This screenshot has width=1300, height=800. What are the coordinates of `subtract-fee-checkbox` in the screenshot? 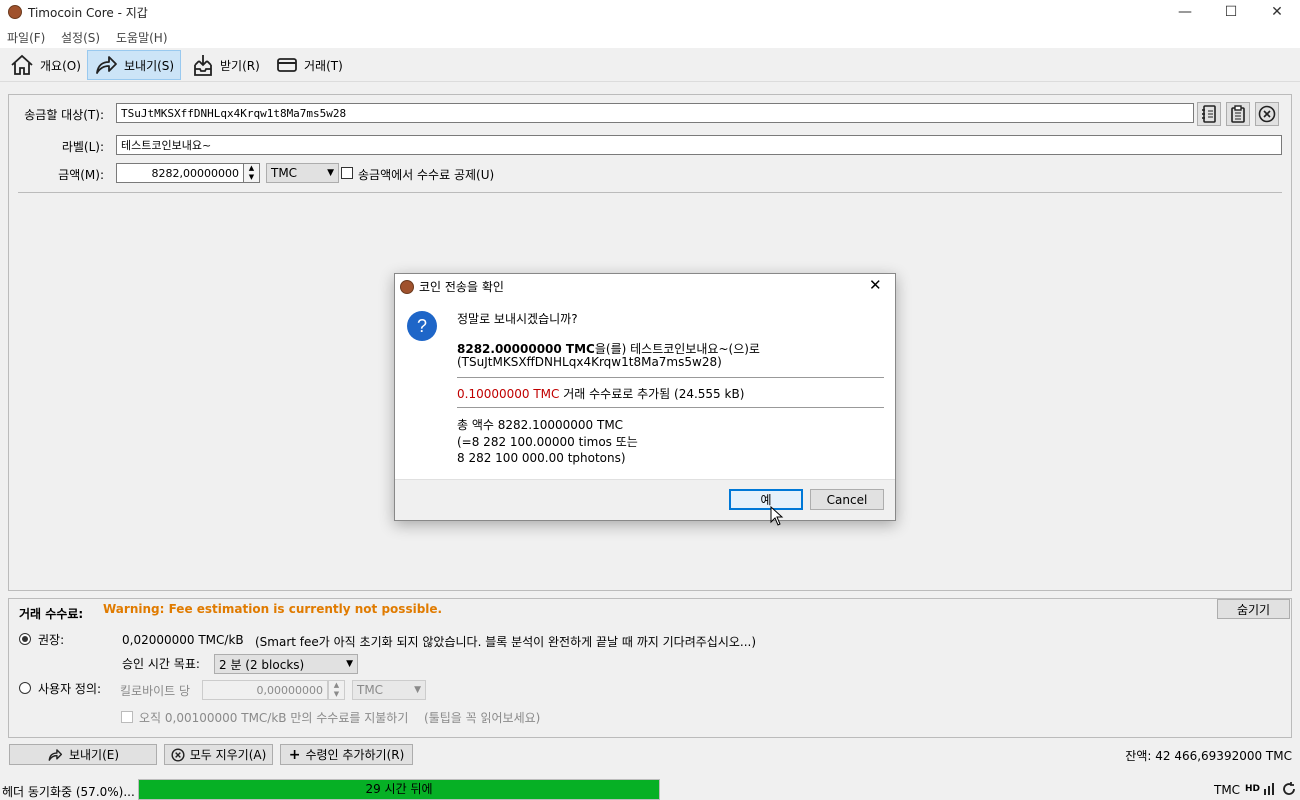 It's located at (347, 173).